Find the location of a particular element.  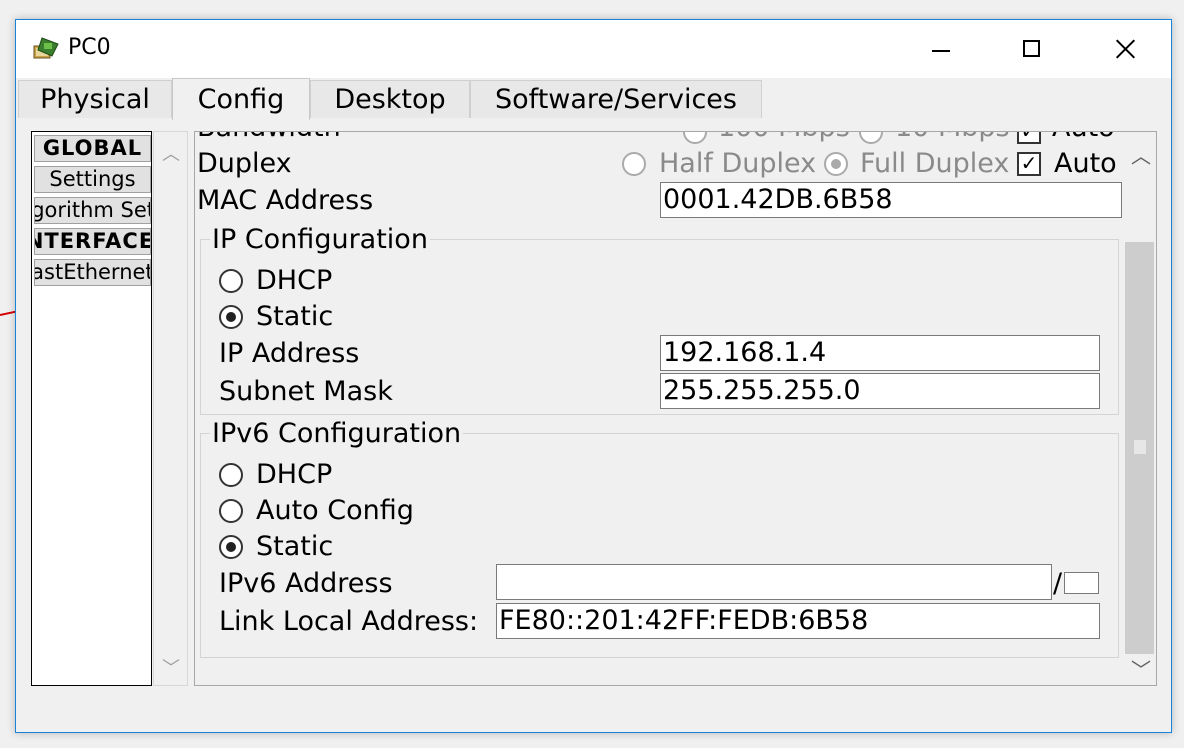

half-duplex-label: Half Duplex is located at coordinates (738, 163).